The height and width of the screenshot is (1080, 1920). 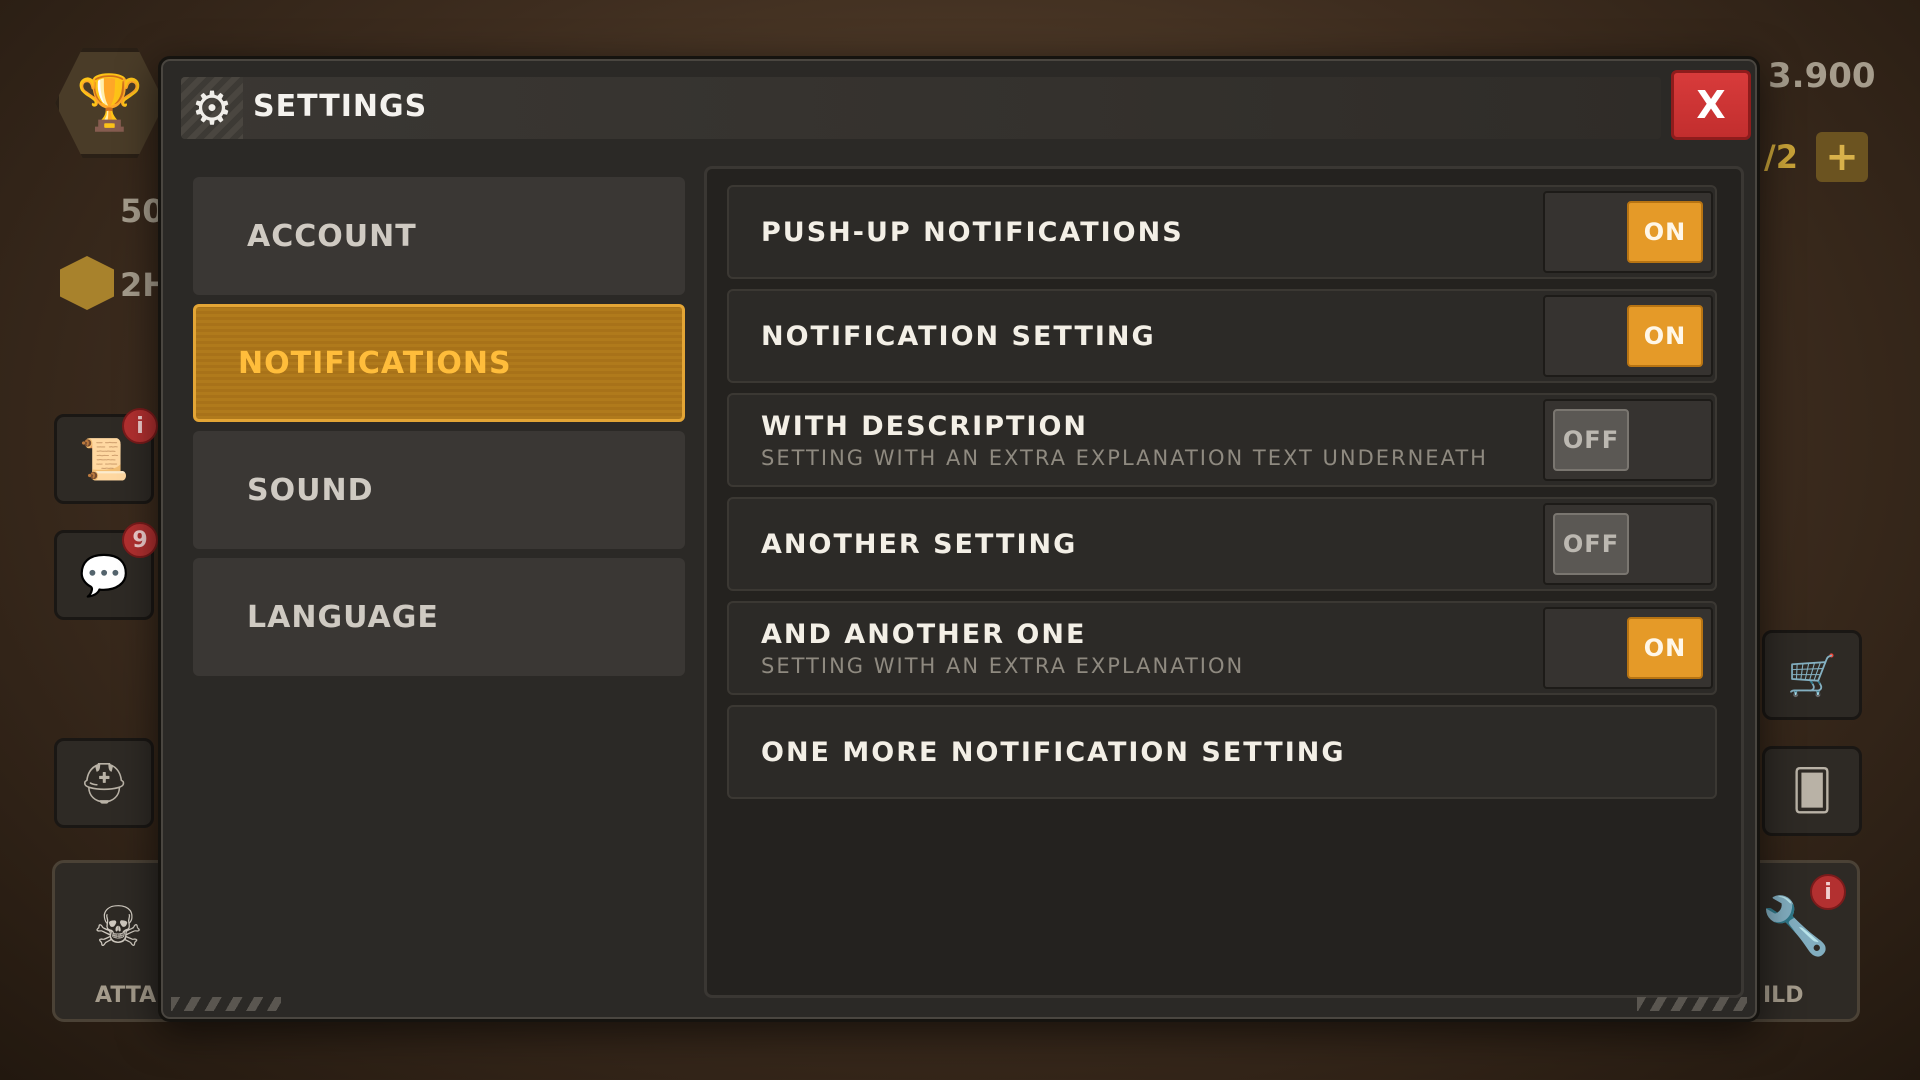 I want to click on with-description-toggle: OFF, so click(x=1628, y=440).